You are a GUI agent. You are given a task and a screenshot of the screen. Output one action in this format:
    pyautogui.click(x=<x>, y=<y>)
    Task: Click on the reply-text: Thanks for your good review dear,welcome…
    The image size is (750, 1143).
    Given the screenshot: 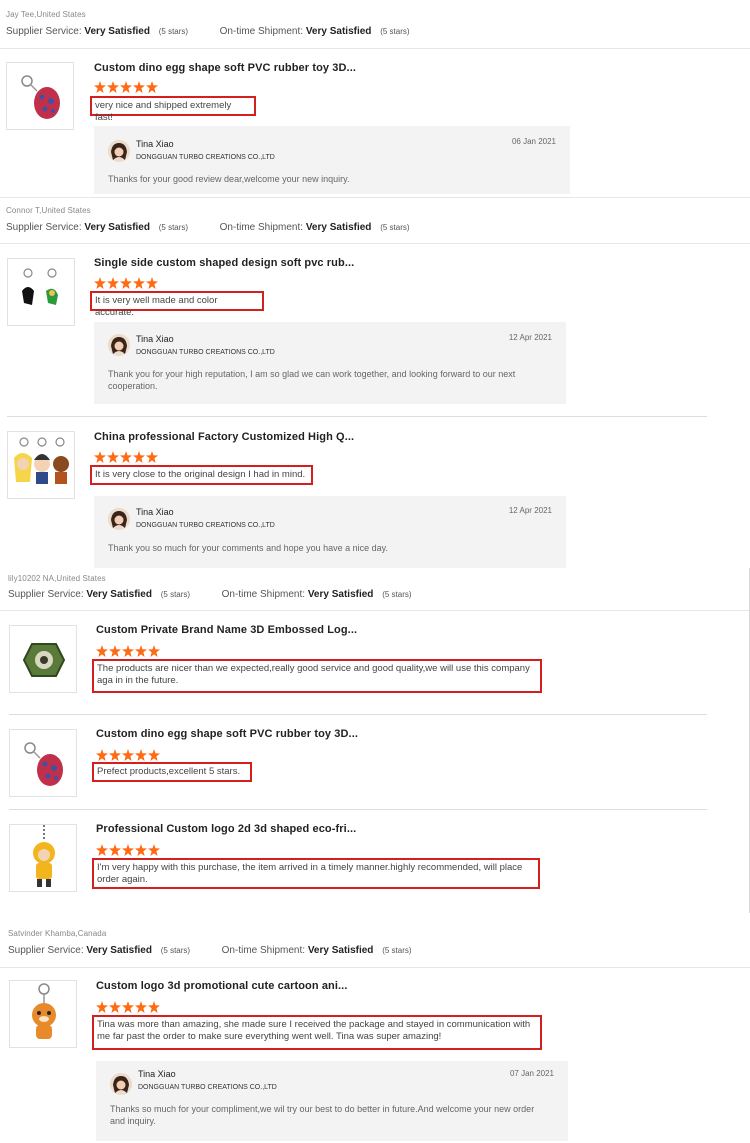 What is the action you would take?
    pyautogui.click(x=229, y=179)
    